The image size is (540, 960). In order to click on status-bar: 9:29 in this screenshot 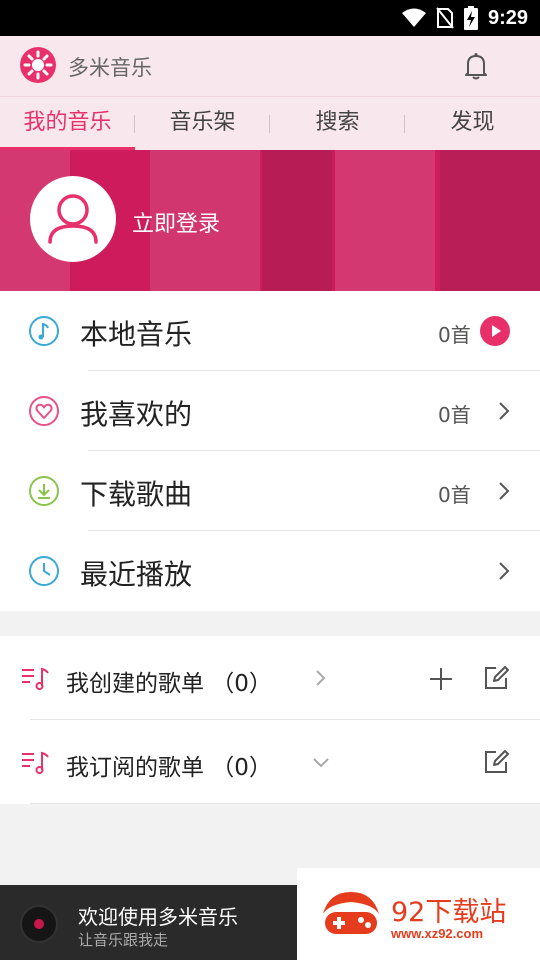, I will do `click(270, 18)`.